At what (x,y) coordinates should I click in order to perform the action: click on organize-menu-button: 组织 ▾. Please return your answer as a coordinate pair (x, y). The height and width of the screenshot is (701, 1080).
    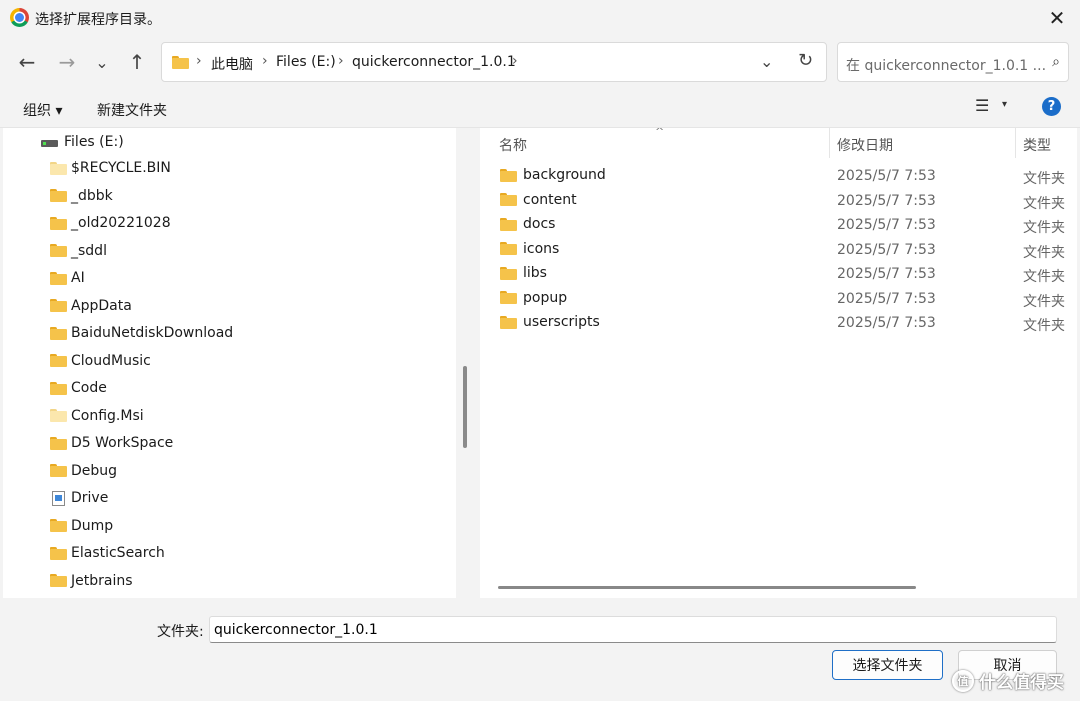
    Looking at the image, I should click on (42, 110).